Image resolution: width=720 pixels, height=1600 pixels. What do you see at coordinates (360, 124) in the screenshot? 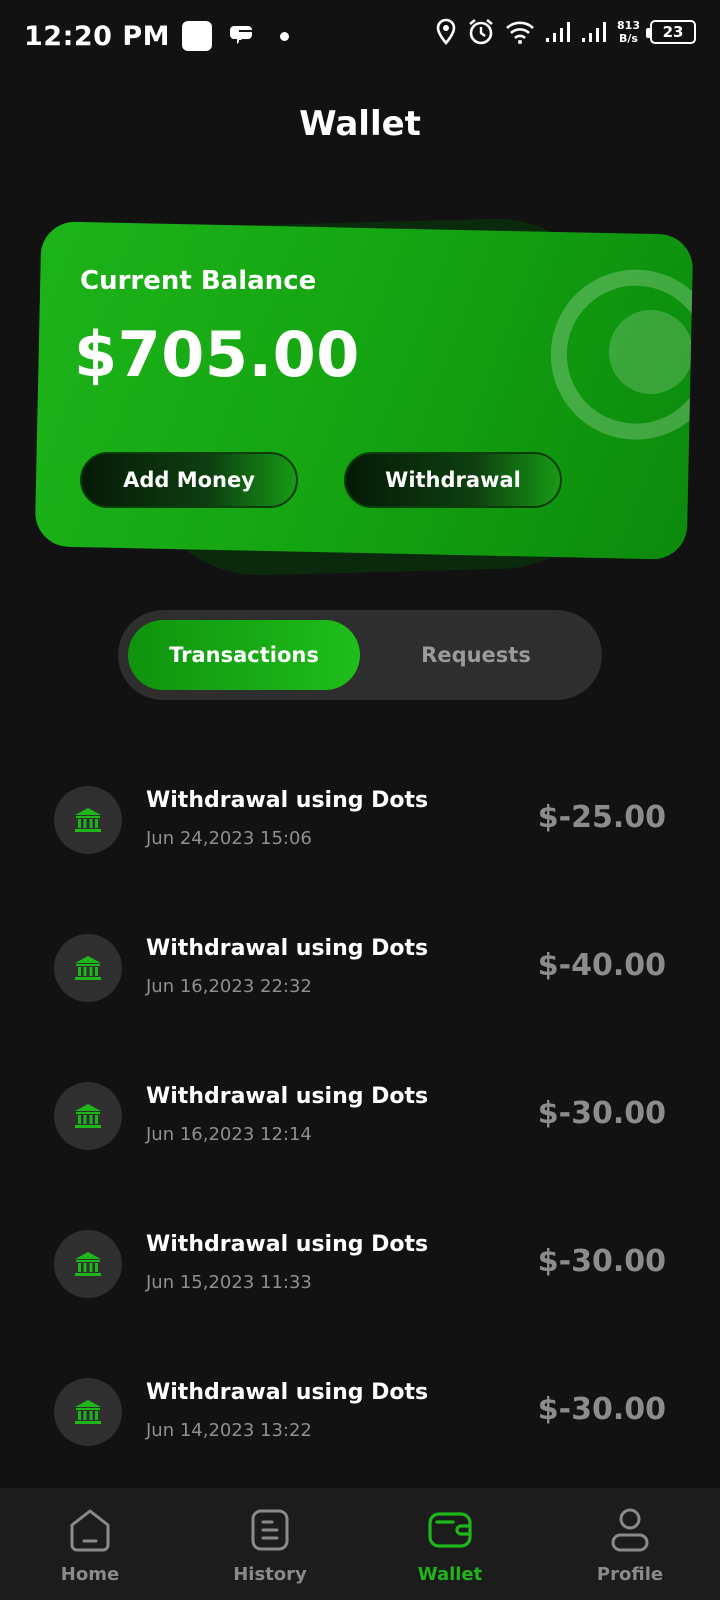
I see `page-title: Wallet` at bounding box center [360, 124].